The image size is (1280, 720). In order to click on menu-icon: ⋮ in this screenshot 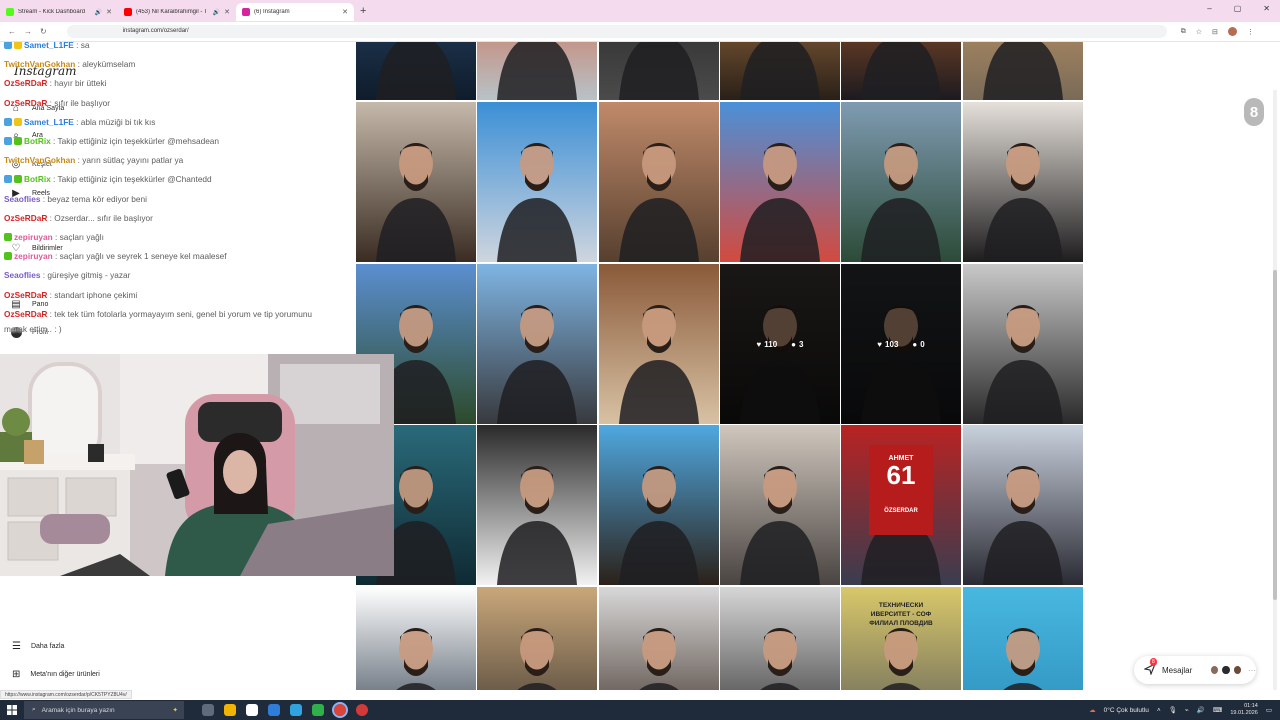, I will do `click(1250, 32)`.